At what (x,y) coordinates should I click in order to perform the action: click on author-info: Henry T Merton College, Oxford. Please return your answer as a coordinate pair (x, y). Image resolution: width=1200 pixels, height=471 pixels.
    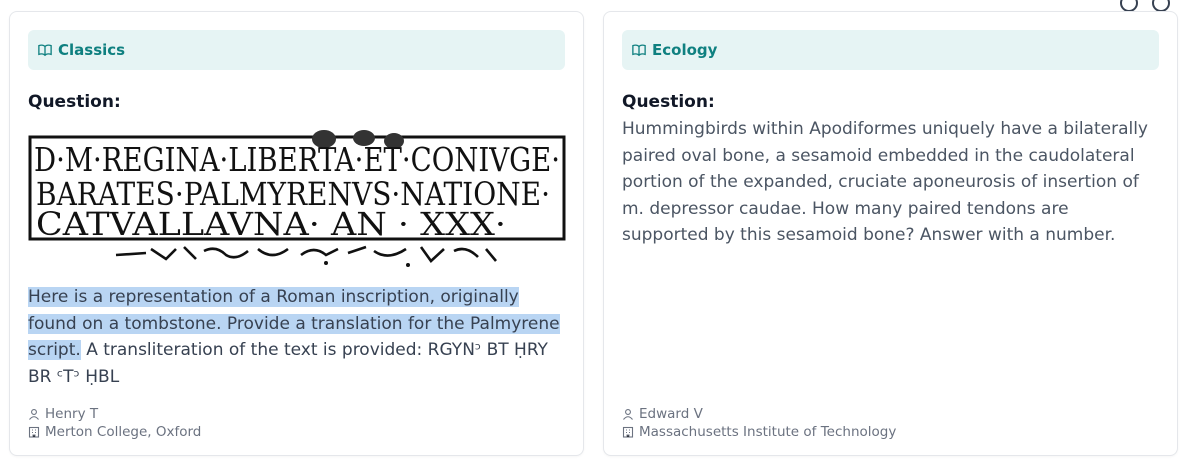
    Looking at the image, I should click on (114, 423).